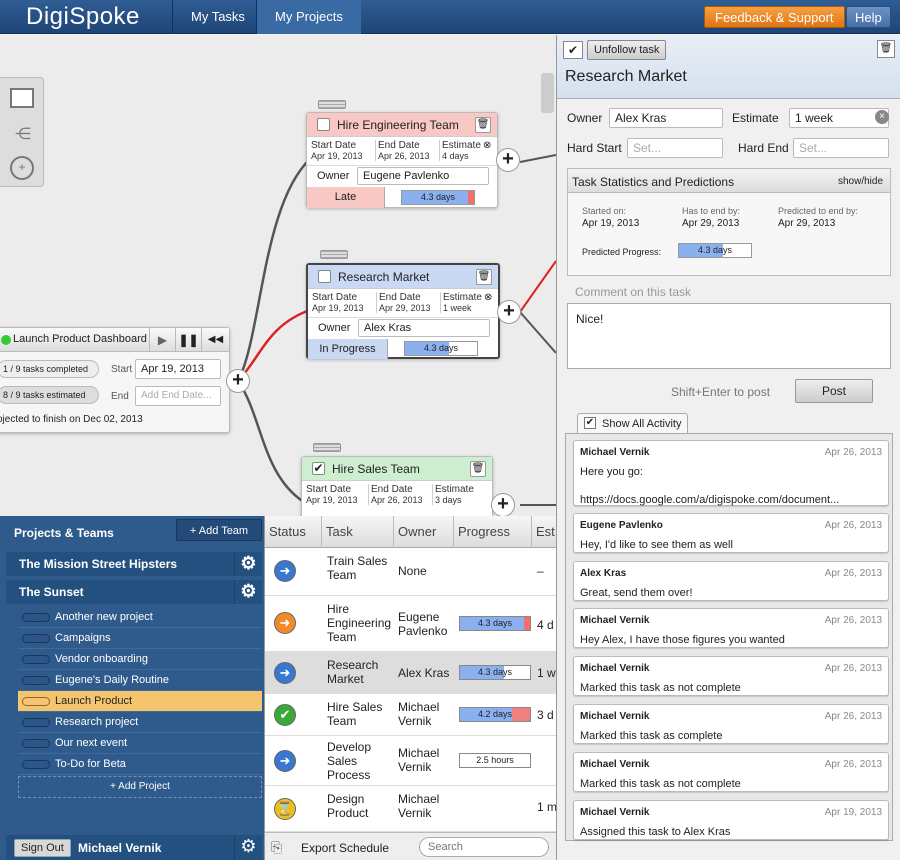  I want to click on column-owner: Owner, so click(424, 532).